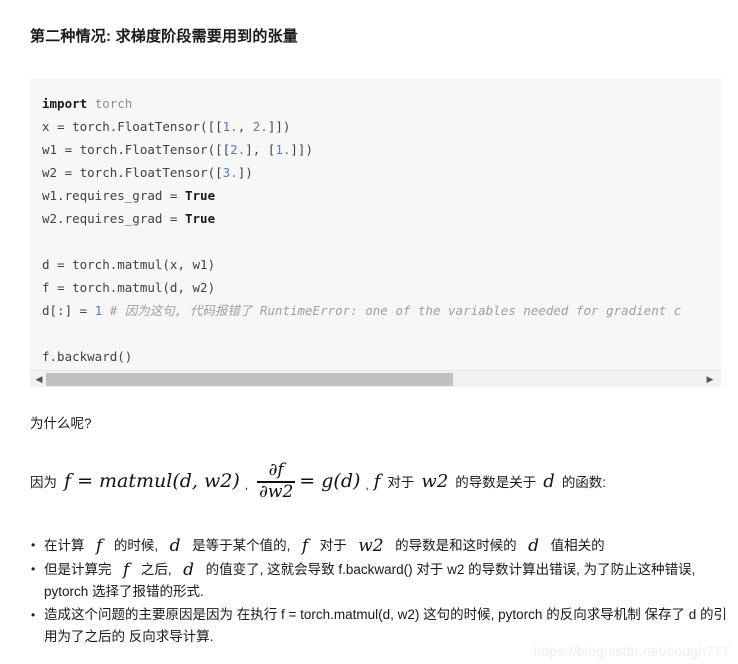  Describe the element at coordinates (156, 569) in the screenshot. I see `bullet2-text-2: 之后,` at that location.